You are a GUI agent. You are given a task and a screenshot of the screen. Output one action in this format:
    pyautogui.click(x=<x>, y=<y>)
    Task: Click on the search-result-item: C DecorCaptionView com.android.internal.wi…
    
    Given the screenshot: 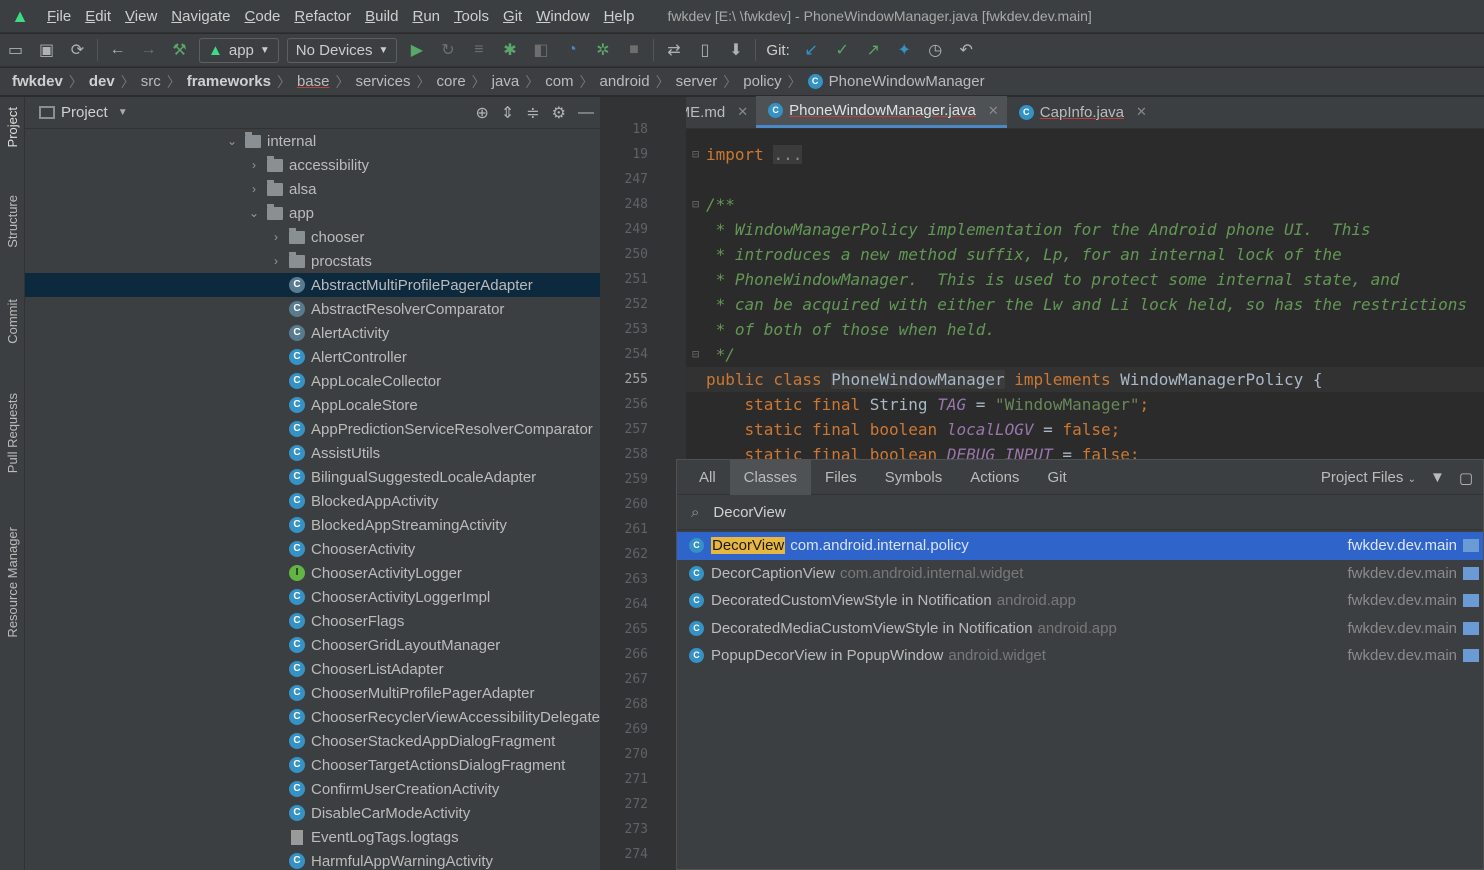 What is the action you would take?
    pyautogui.click(x=1080, y=574)
    